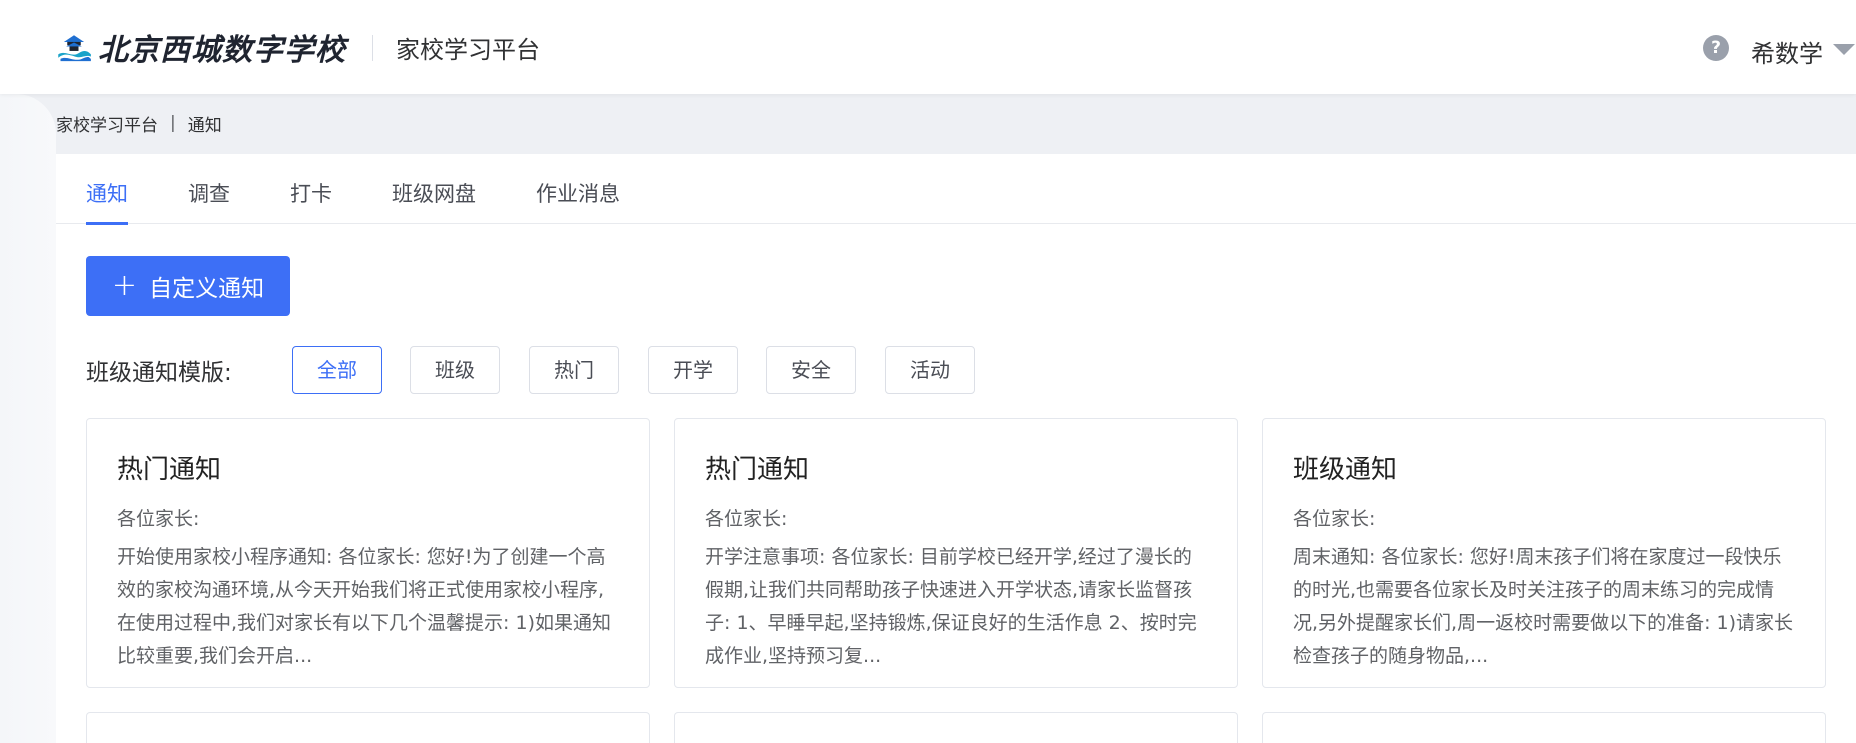 The image size is (1856, 743). I want to click on caret-down-icon, so click(1844, 49).